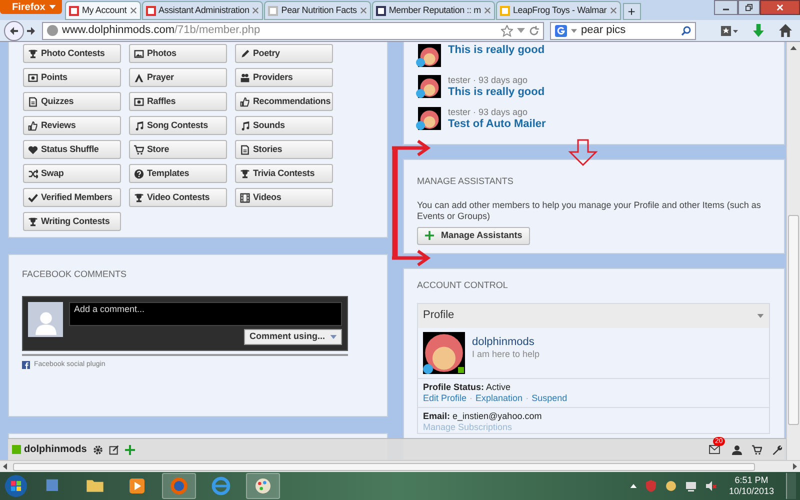  What do you see at coordinates (507, 30) in the screenshot?
I see `star-icon` at bounding box center [507, 30].